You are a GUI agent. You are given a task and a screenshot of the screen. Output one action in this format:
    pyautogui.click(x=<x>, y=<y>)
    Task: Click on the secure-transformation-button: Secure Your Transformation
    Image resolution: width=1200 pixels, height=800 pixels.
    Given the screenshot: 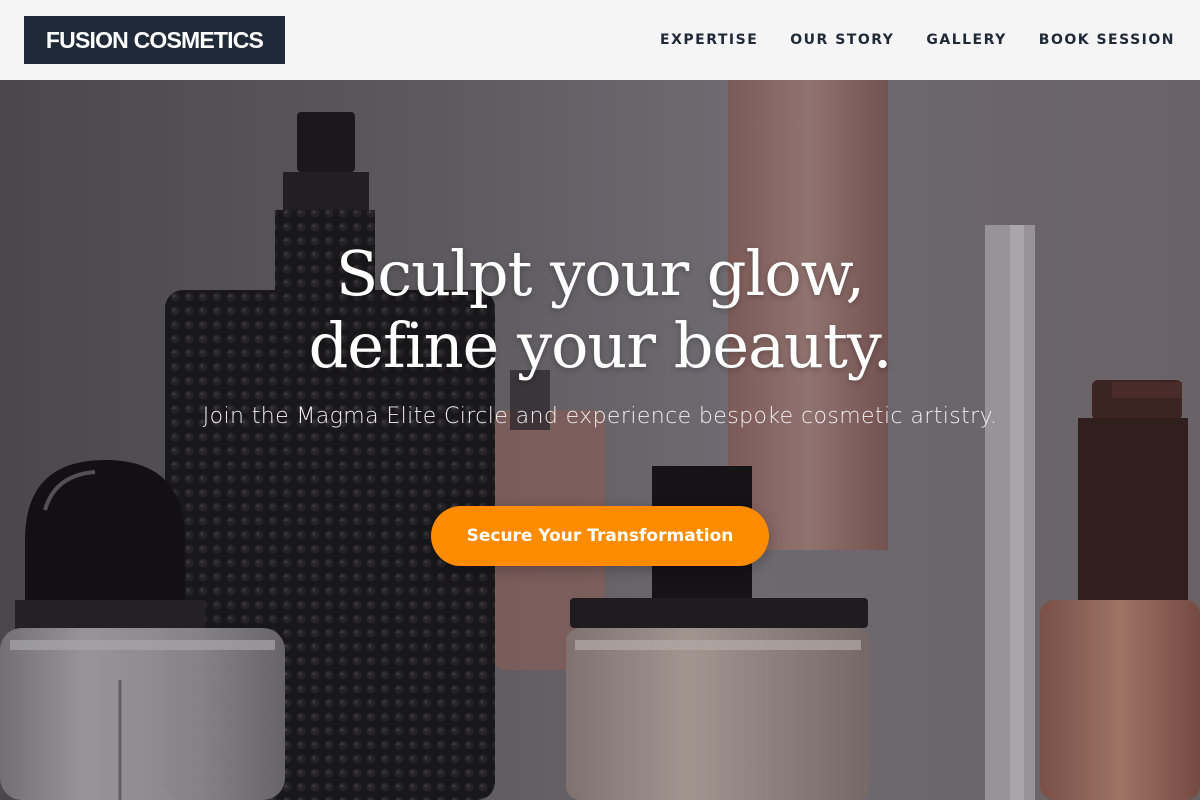 What is the action you would take?
    pyautogui.click(x=600, y=536)
    